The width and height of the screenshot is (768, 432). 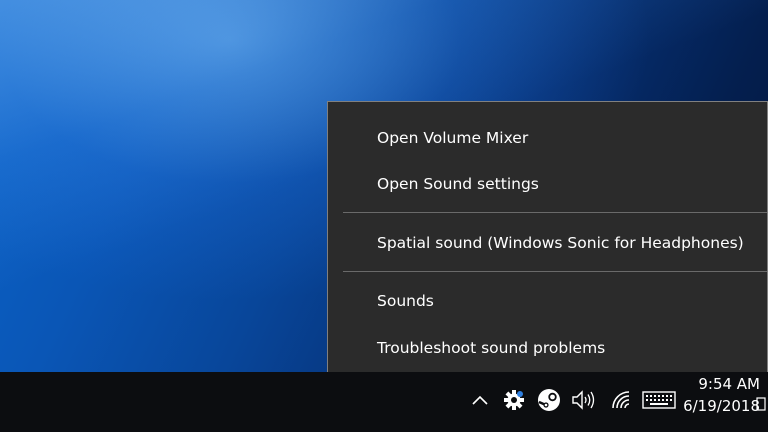 What do you see at coordinates (547, 138) in the screenshot?
I see `menu-item-open-volume-mixer: Open Volume Mixer` at bounding box center [547, 138].